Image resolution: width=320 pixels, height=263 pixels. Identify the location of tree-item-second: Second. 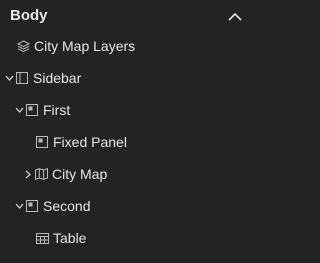
(133, 206).